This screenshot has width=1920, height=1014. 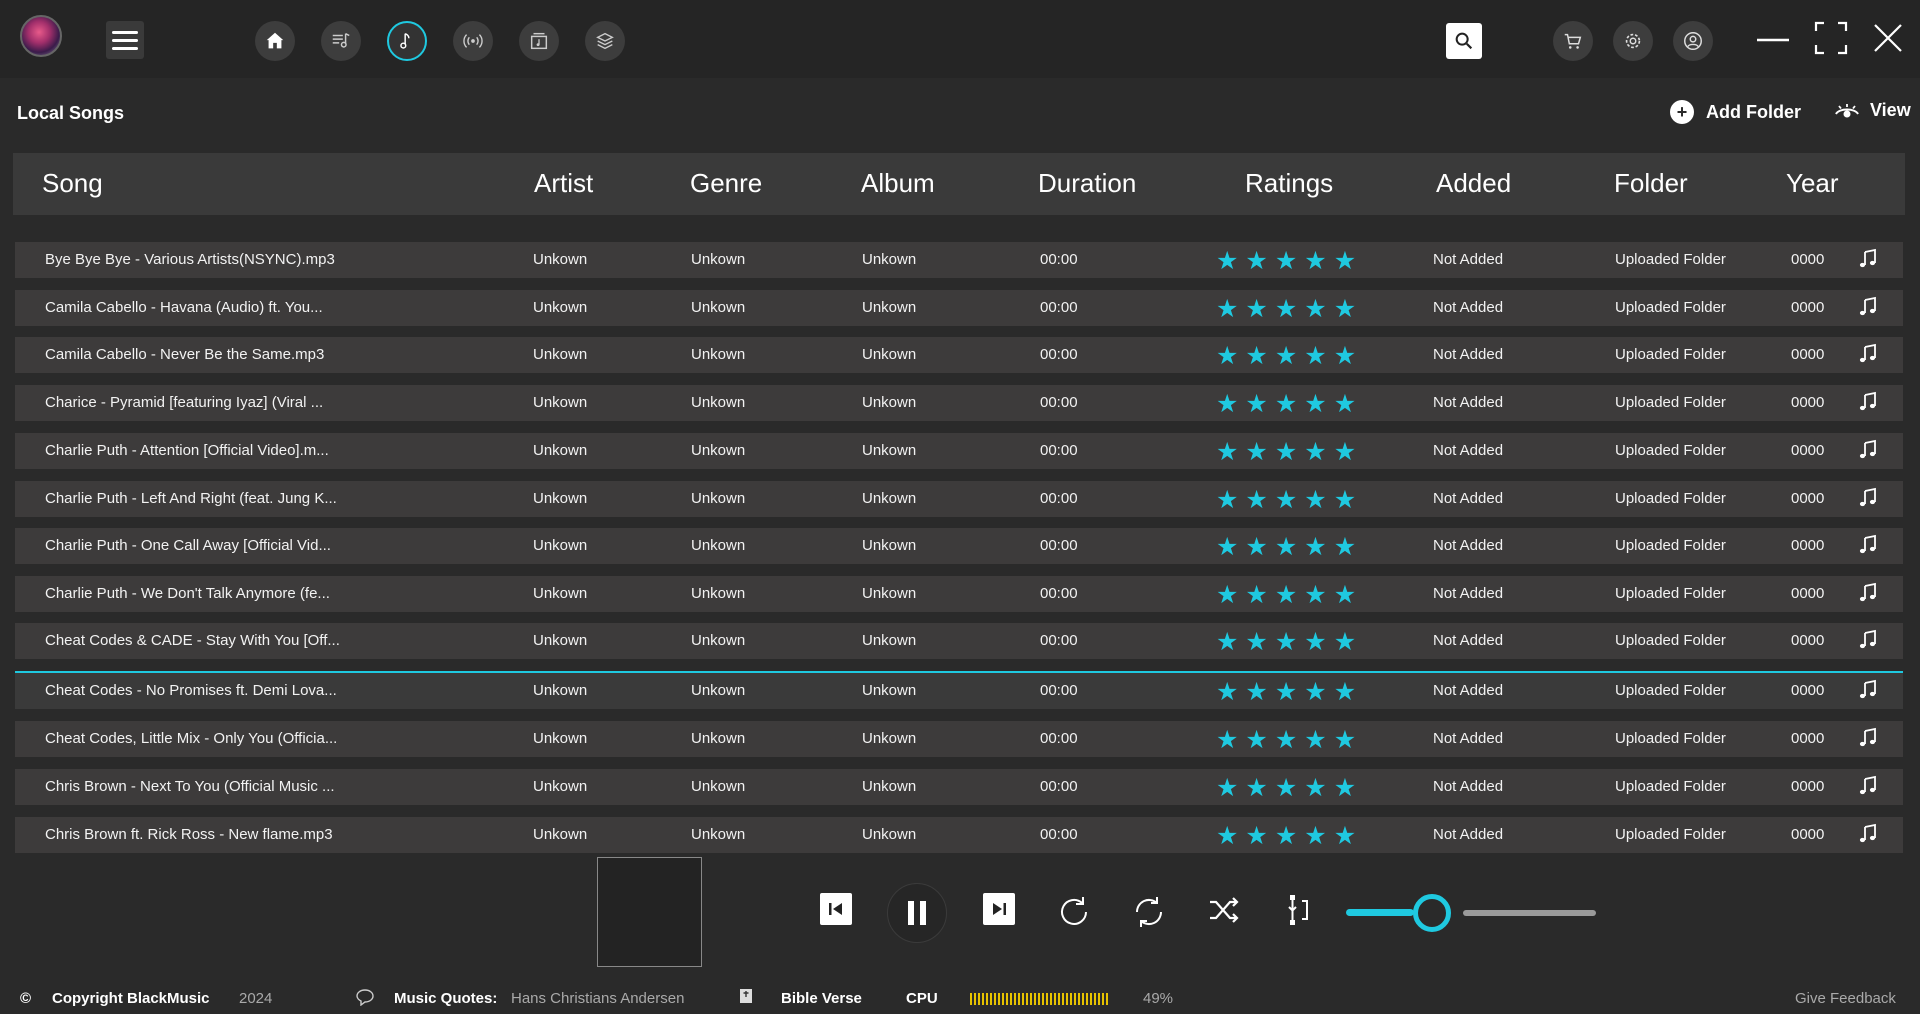 I want to click on view-button: View, so click(x=1872, y=110).